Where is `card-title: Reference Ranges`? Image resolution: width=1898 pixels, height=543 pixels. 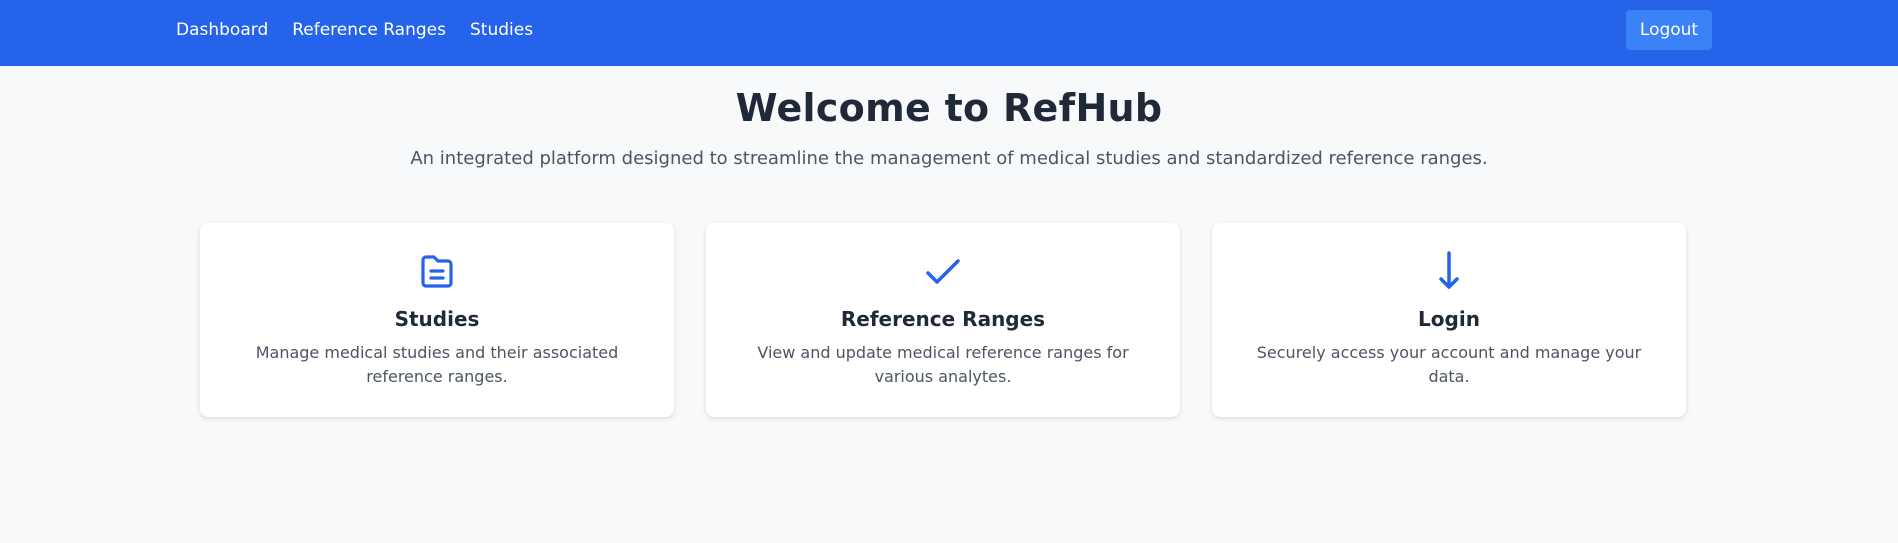 card-title: Reference Ranges is located at coordinates (943, 319).